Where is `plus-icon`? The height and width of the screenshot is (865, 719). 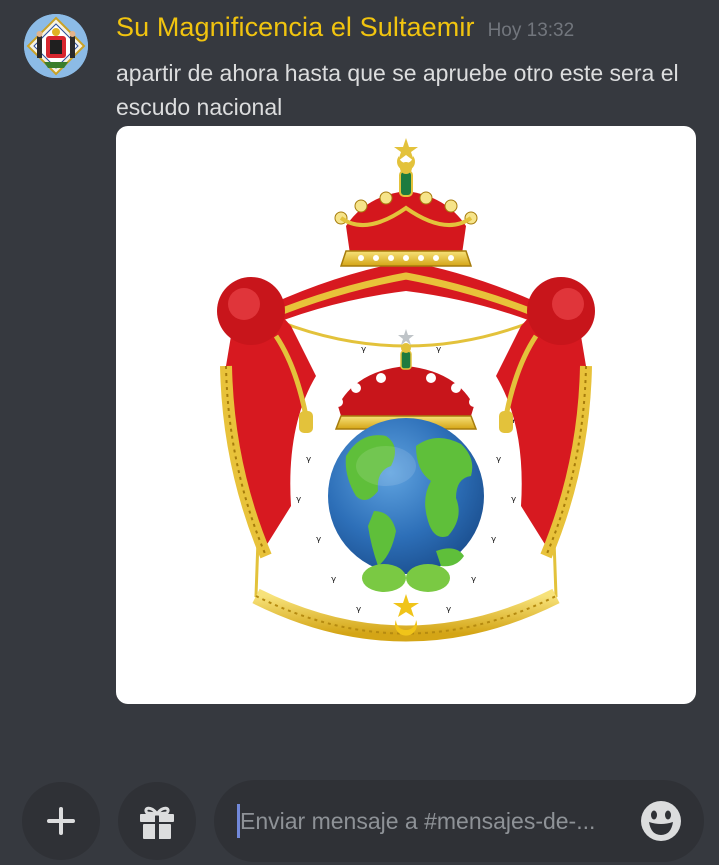
plus-icon is located at coordinates (61, 821).